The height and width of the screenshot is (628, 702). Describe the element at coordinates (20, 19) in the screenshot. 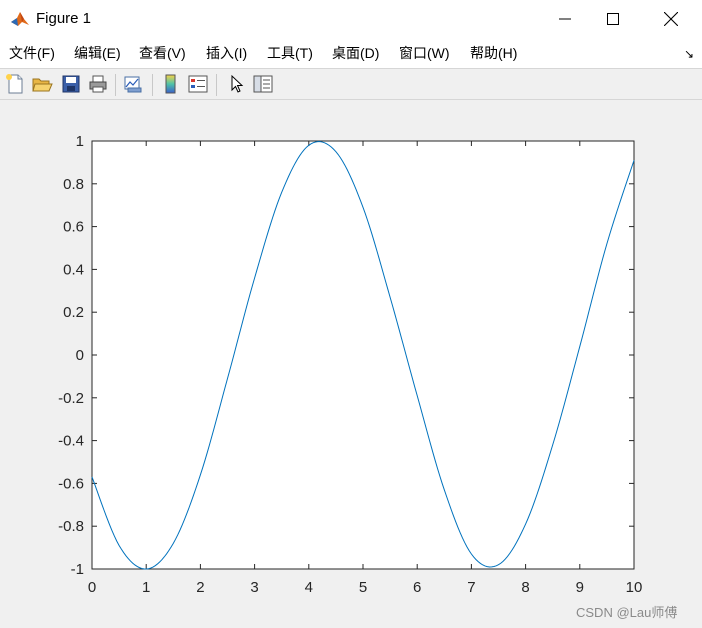

I see `matlab-logo-icon` at that location.